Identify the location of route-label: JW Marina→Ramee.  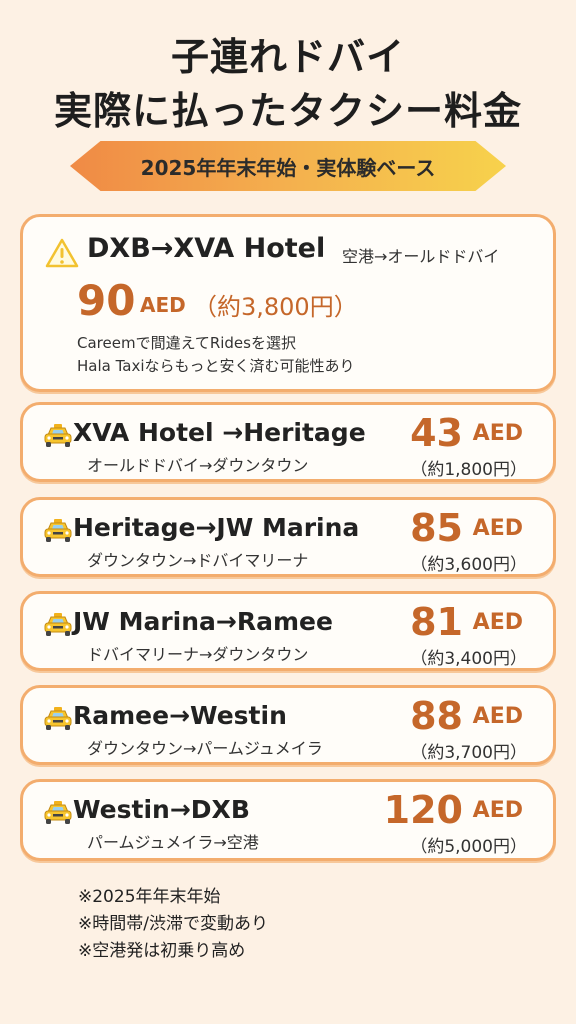
(203, 621).